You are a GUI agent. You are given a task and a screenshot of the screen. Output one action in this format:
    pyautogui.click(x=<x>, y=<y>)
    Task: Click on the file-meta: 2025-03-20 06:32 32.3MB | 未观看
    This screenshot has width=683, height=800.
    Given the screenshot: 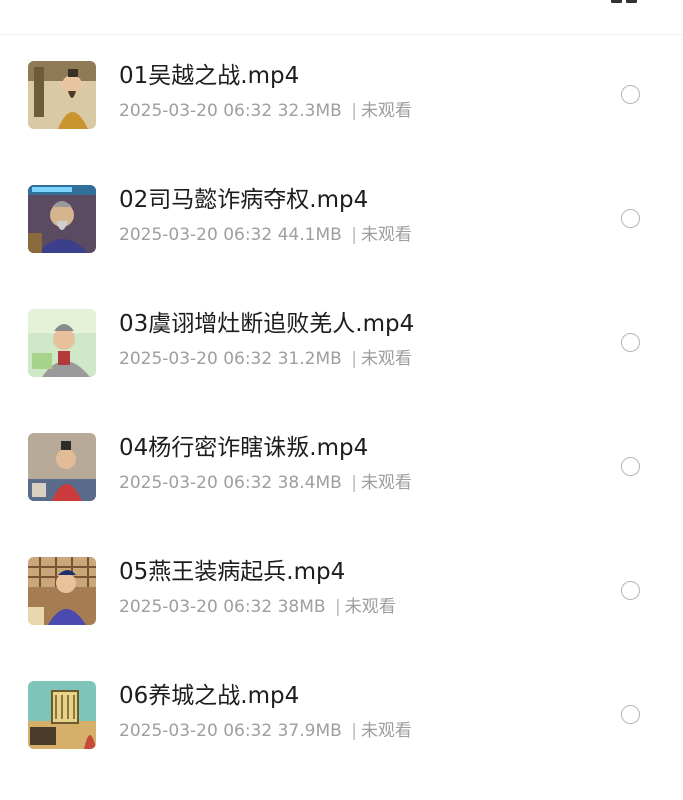 What is the action you would take?
    pyautogui.click(x=265, y=111)
    